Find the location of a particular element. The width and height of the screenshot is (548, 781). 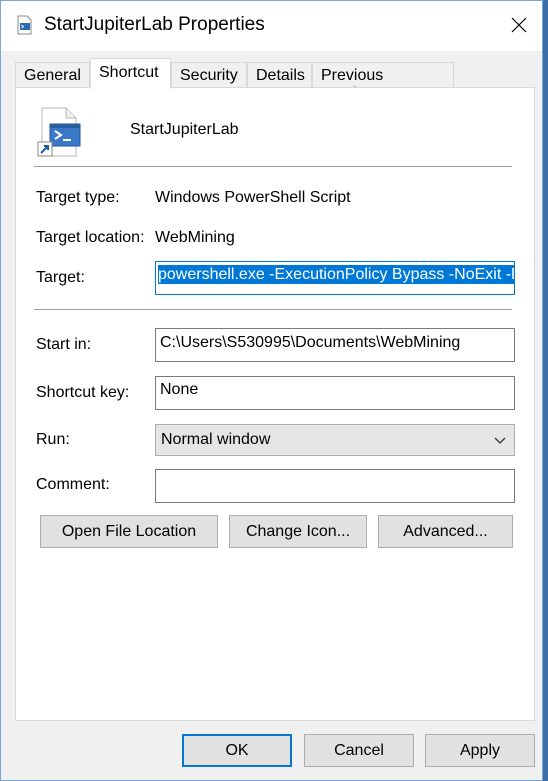

close-button is located at coordinates (519, 25).